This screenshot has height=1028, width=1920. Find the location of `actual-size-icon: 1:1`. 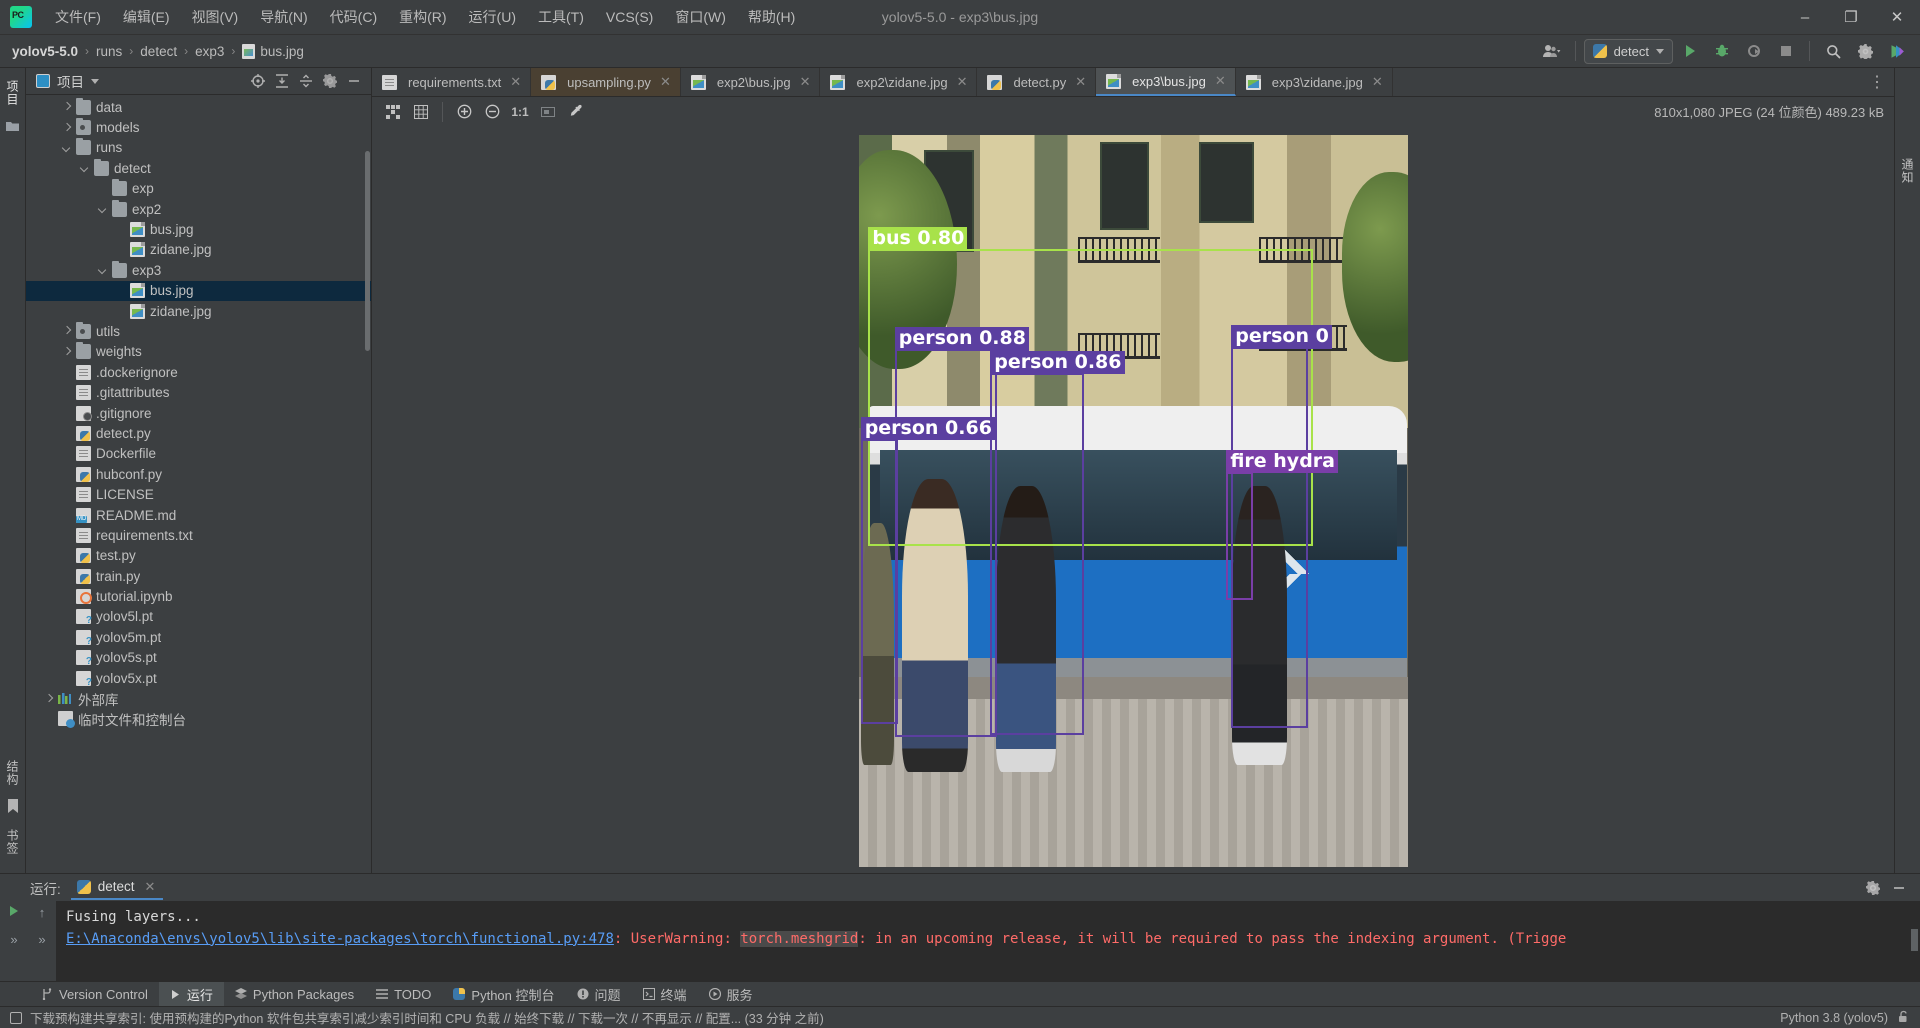

actual-size-icon: 1:1 is located at coordinates (520, 112).